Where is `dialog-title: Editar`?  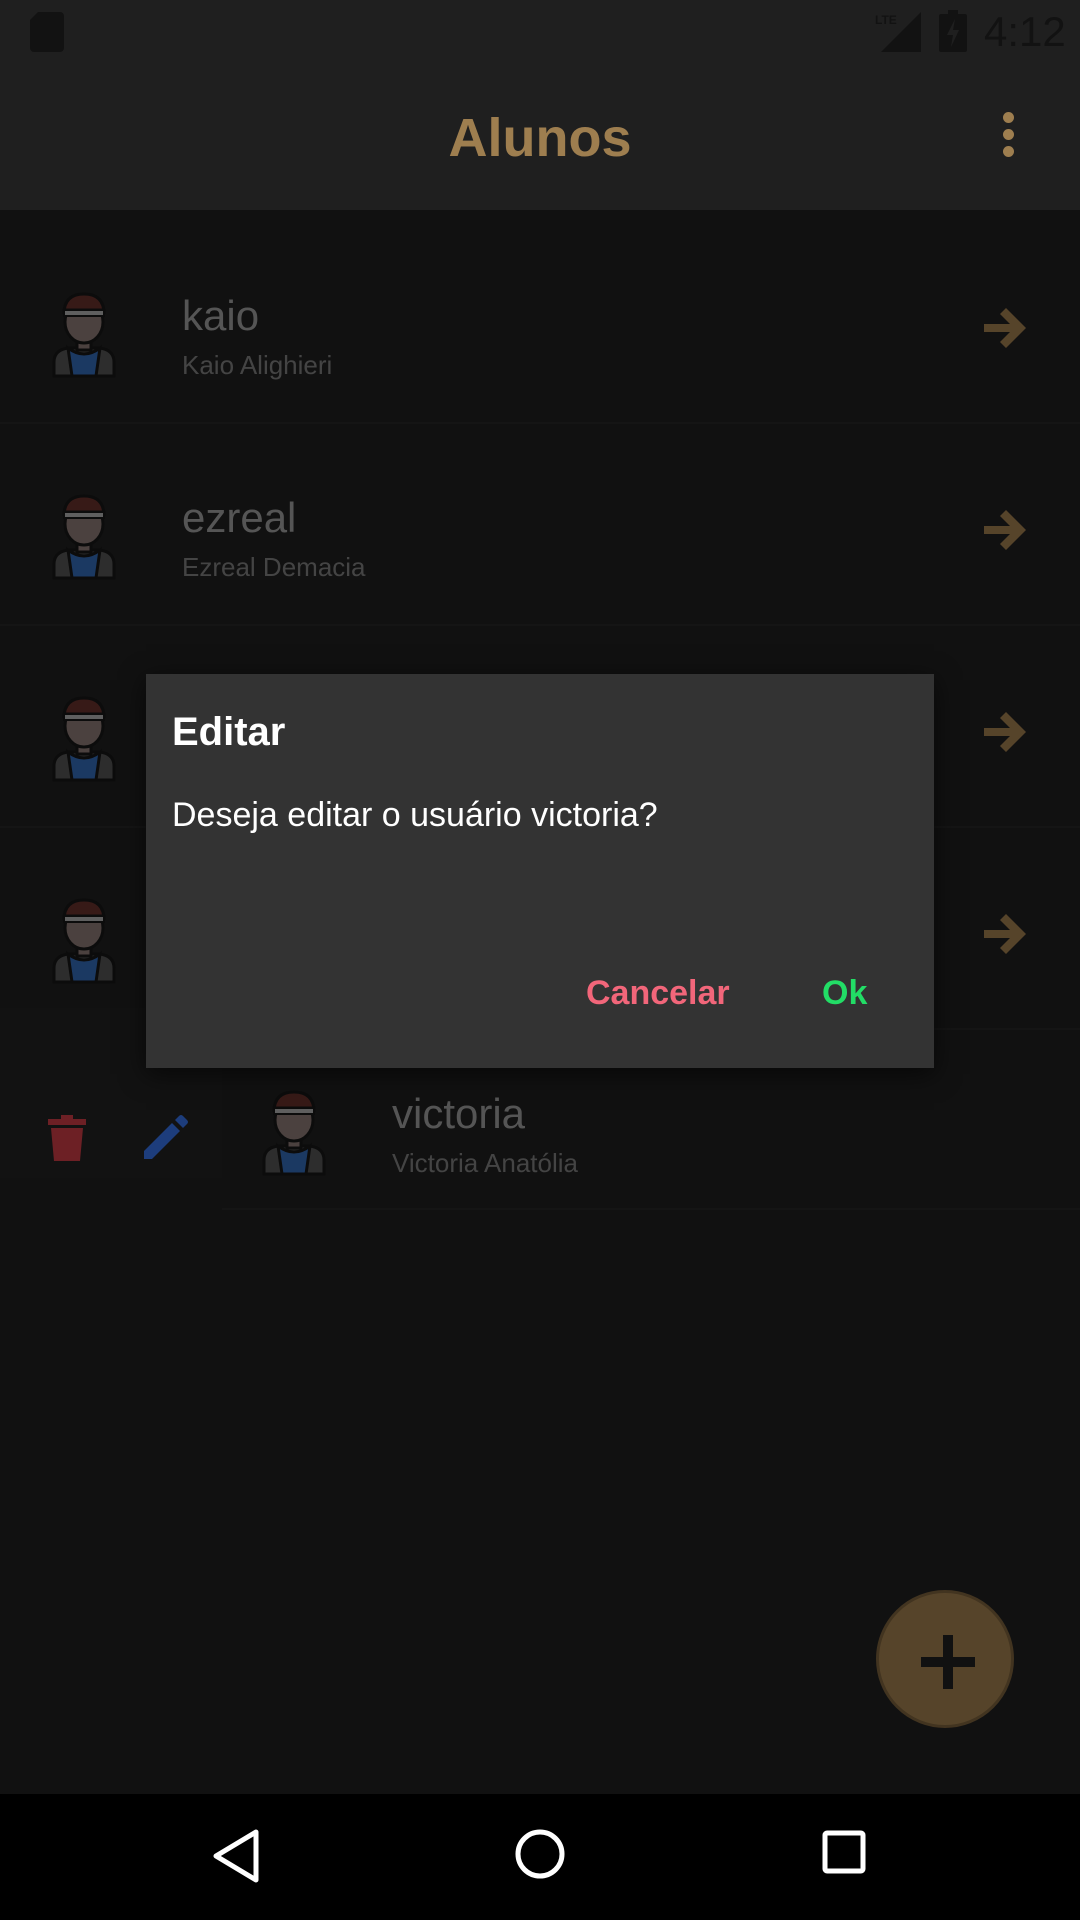
dialog-title: Editar is located at coordinates (229, 732).